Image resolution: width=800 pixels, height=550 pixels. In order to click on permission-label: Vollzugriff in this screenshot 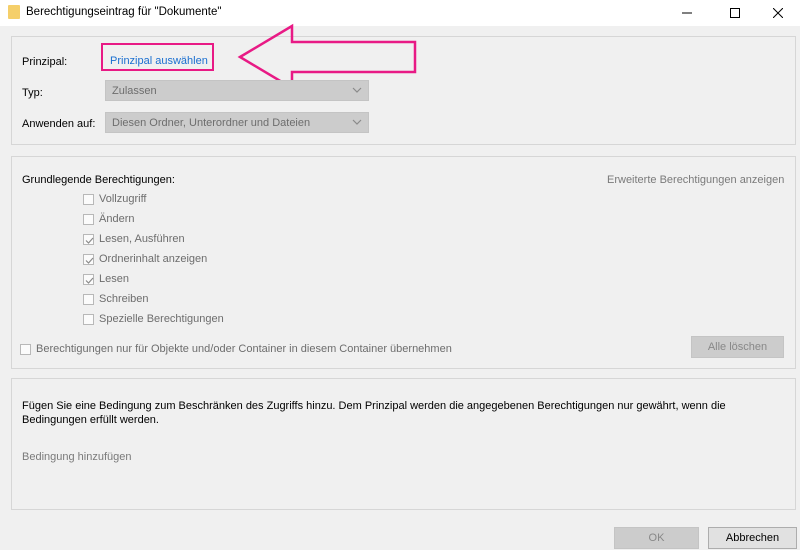, I will do `click(123, 199)`.